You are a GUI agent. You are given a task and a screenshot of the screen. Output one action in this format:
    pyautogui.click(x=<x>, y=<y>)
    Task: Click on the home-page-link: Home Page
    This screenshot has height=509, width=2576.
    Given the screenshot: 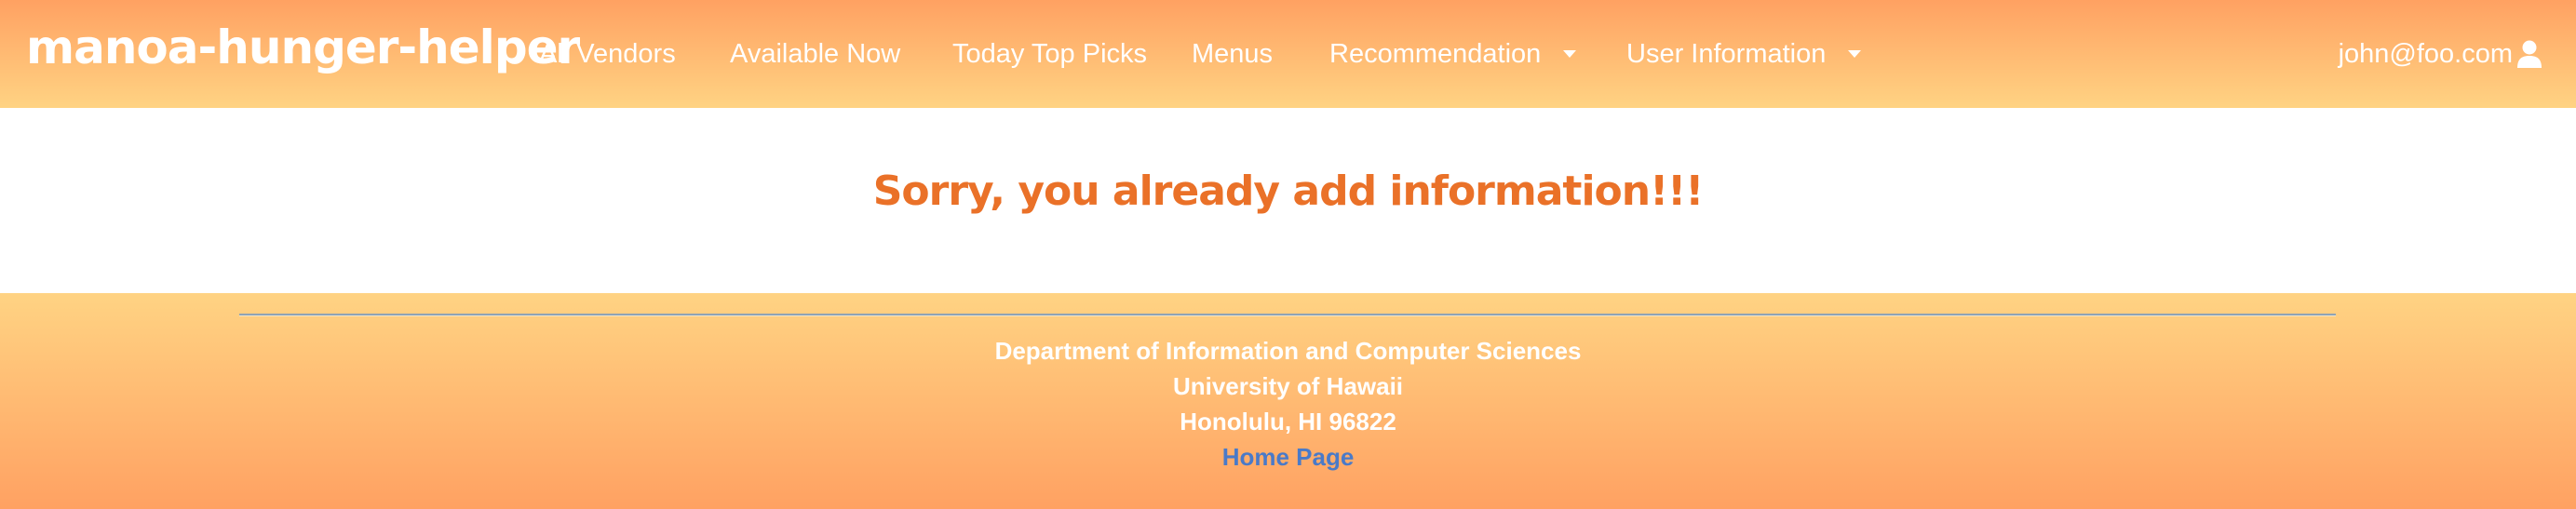 What is the action you would take?
    pyautogui.click(x=1288, y=457)
    